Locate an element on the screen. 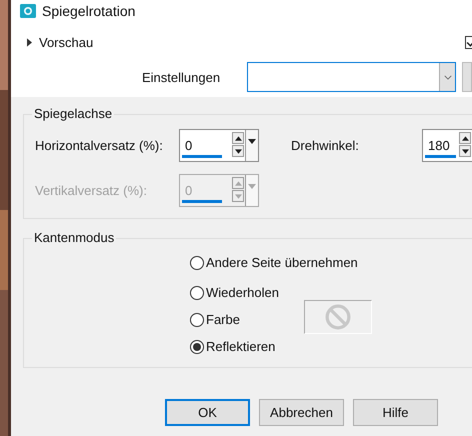 This screenshot has height=436, width=472. expander-icon is located at coordinates (29, 42).